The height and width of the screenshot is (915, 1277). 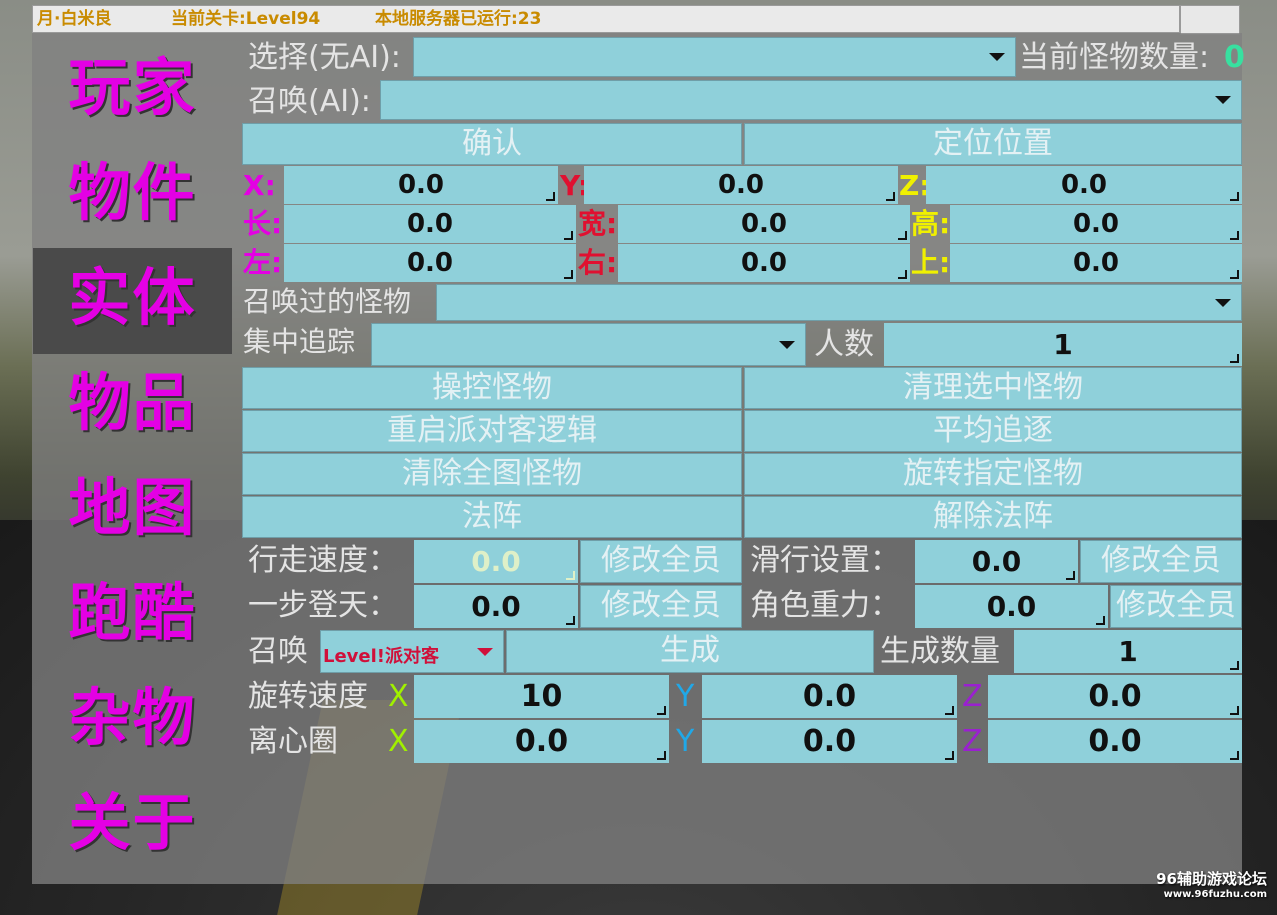 I want to click on walk-speed-label: 行走速度：, so click(x=323, y=560).